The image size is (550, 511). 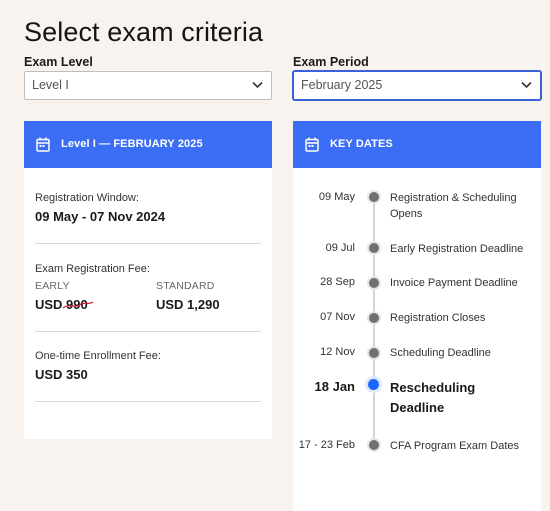 What do you see at coordinates (336, 197) in the screenshot?
I see `key-date-date: 09 May` at bounding box center [336, 197].